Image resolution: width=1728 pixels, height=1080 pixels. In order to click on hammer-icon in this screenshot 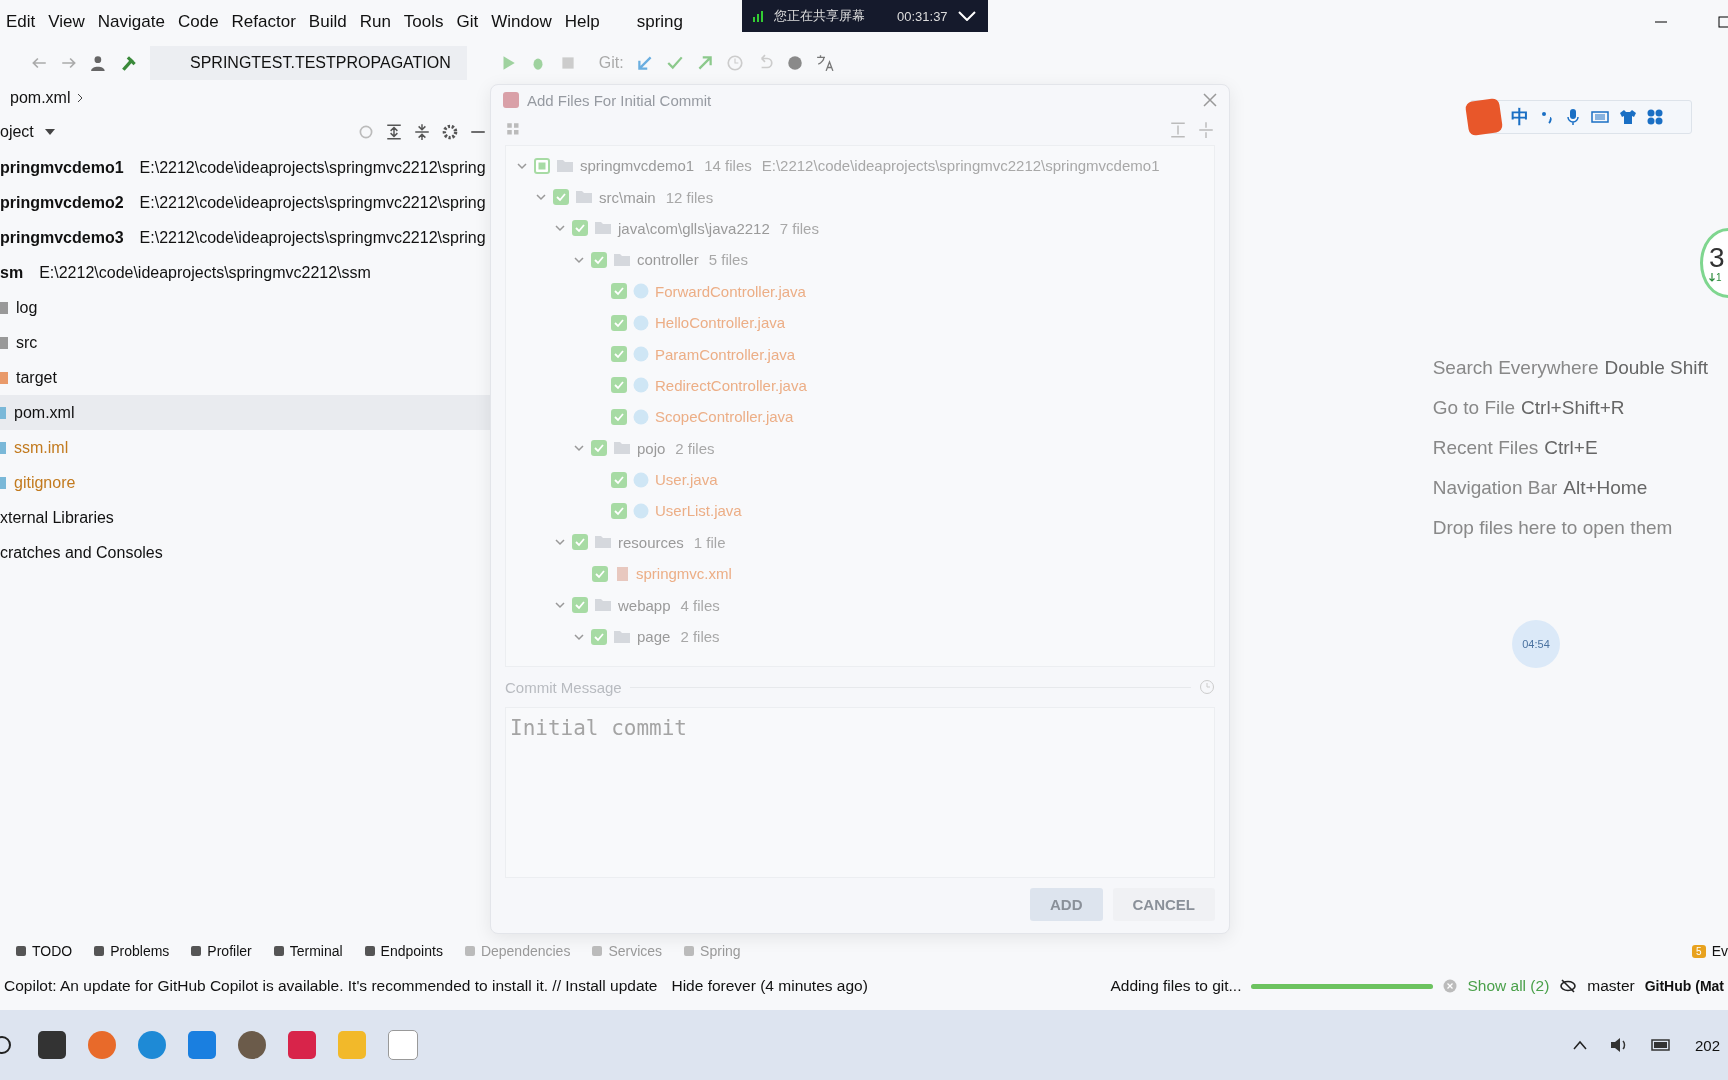, I will do `click(129, 63)`.